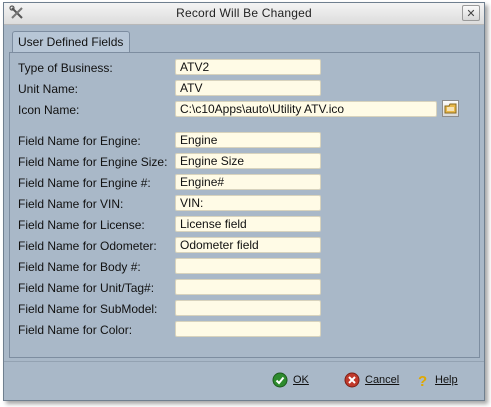  I want to click on tab-user-defined-fields: User Defined Fields, so click(71, 41).